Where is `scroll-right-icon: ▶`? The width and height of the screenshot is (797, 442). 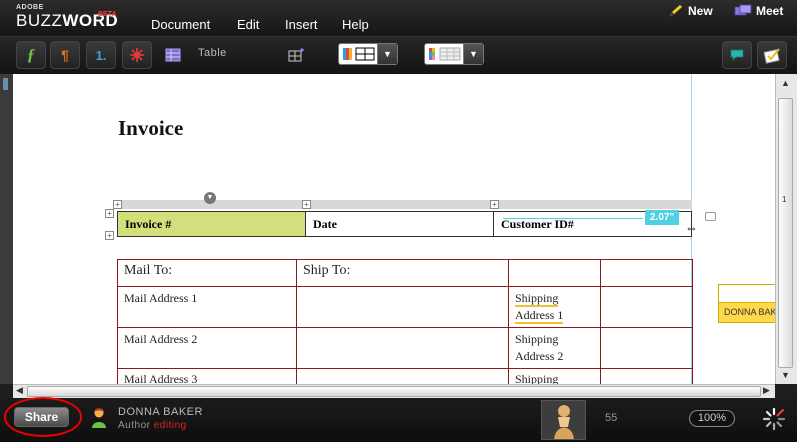 scroll-right-icon: ▶ is located at coordinates (766, 390).